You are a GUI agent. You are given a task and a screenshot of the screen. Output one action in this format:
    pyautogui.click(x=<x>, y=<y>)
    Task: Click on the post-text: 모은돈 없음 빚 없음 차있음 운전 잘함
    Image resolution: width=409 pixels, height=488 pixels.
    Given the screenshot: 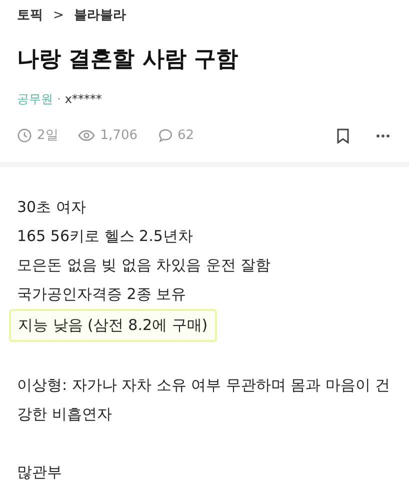 What is the action you would take?
    pyautogui.click(x=144, y=265)
    